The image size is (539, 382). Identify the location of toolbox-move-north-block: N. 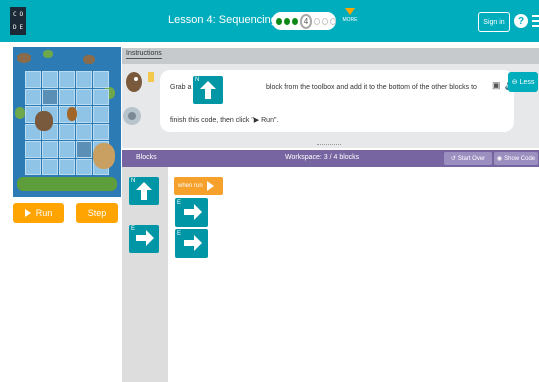
(144, 191).